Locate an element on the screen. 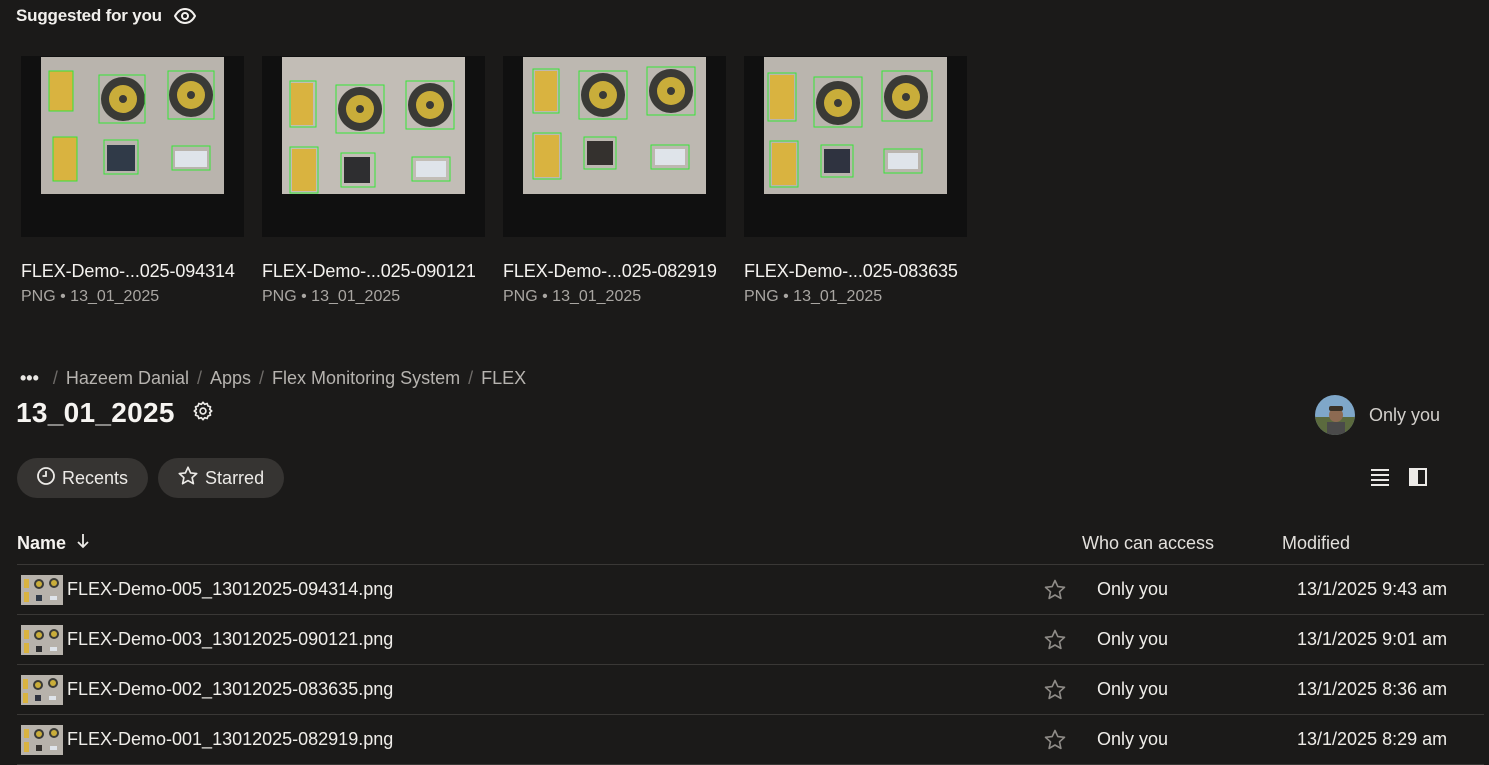  file-name: FLEX-Demo-001_13012025-082919.png is located at coordinates (549, 739).